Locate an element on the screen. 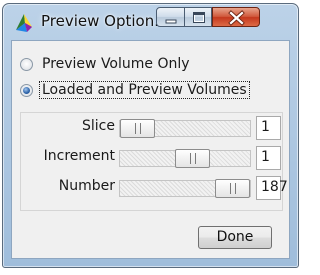  maximize-icon is located at coordinates (199, 17).